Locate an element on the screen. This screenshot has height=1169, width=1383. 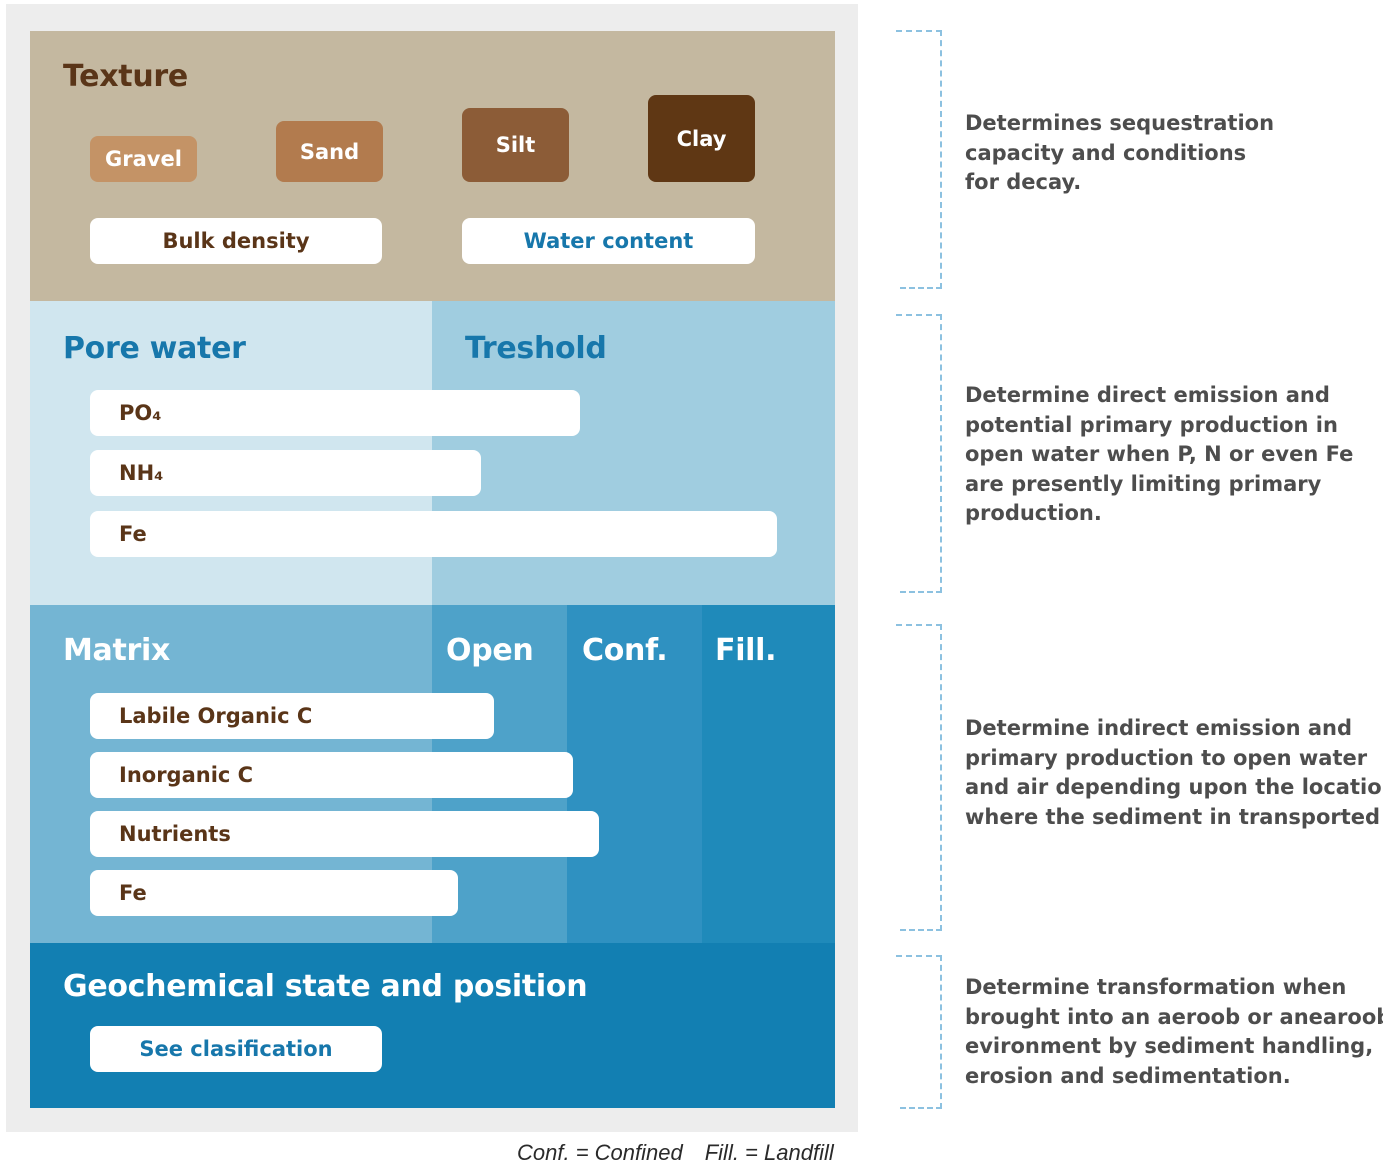
geochemical-heading: Geochemical state and position is located at coordinates (325, 986).